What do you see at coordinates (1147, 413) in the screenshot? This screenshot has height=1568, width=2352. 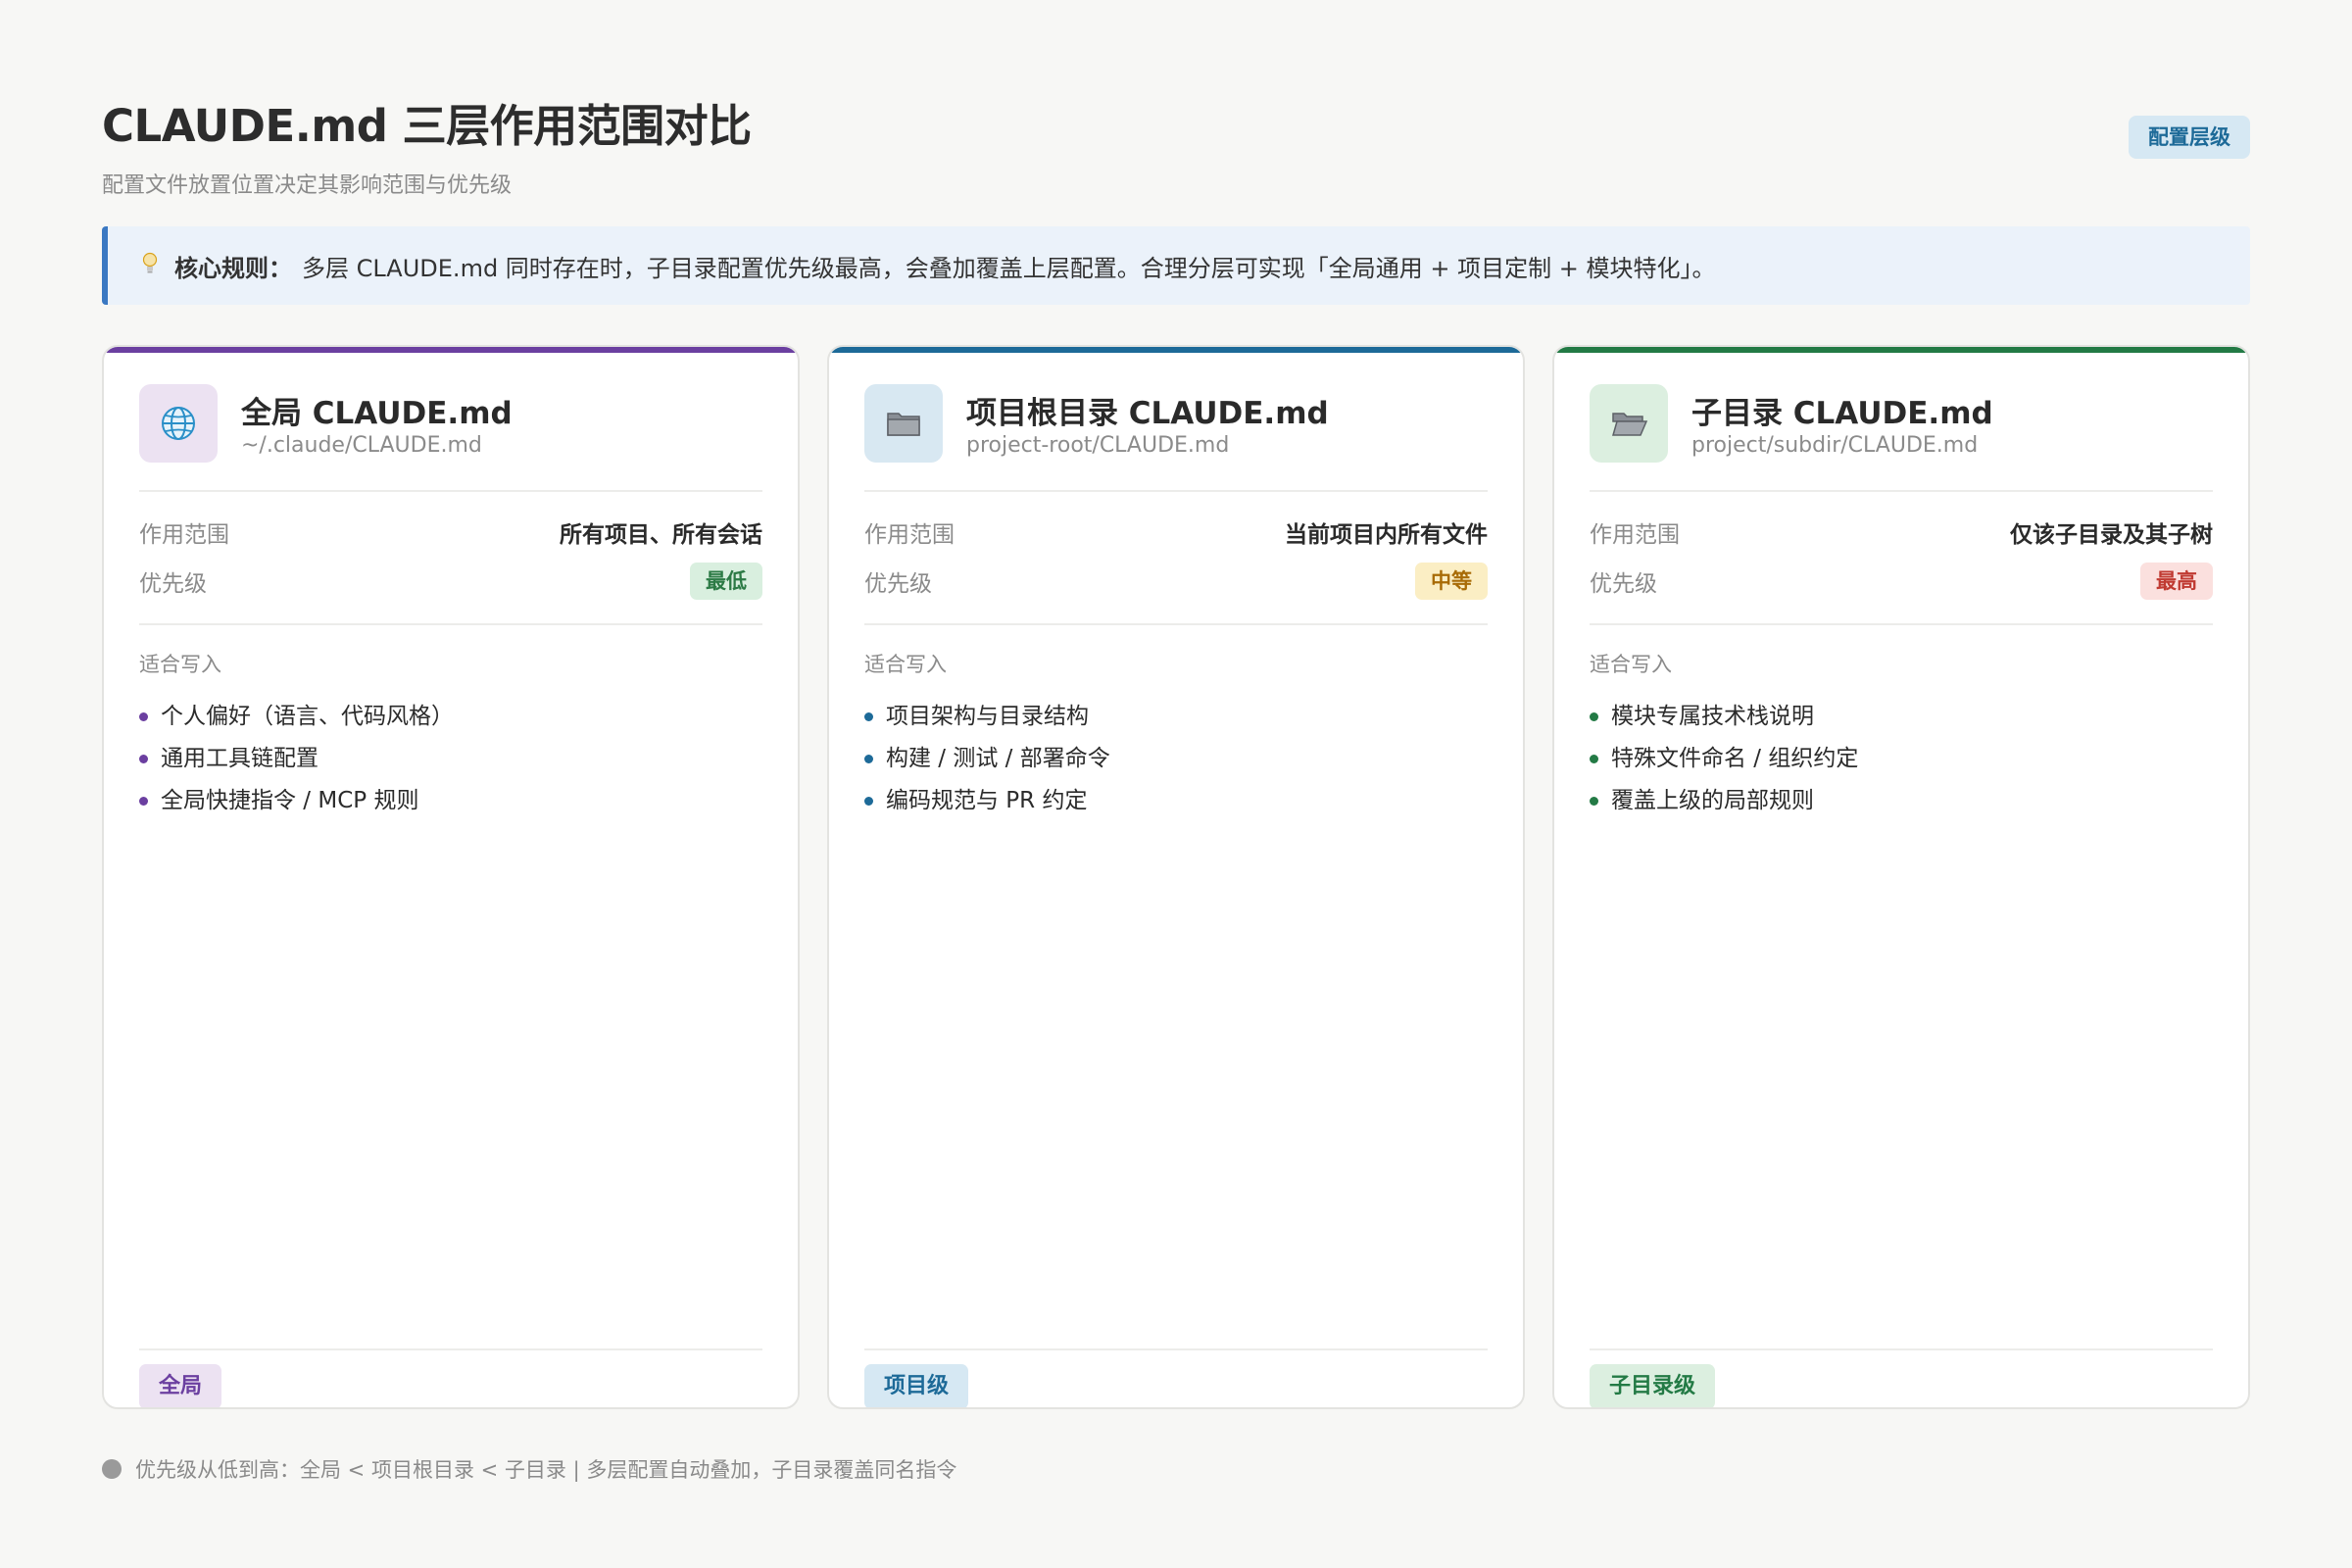 I see `card-title: 项目根目录 CLAUDE.md` at bounding box center [1147, 413].